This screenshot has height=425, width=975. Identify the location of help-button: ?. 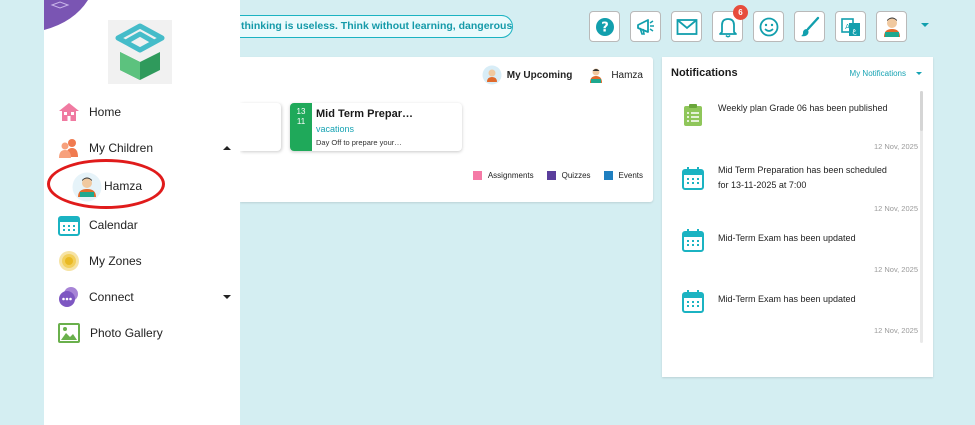
(604, 26).